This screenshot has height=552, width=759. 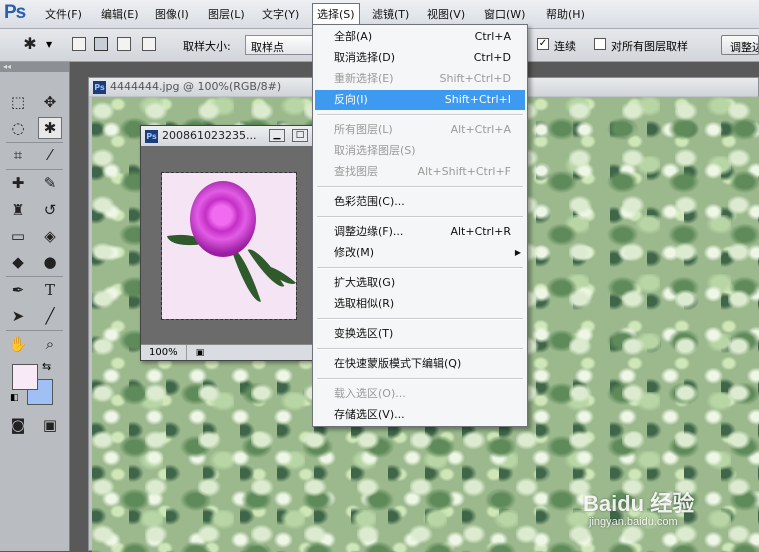 I want to click on line-tool-icon: ╱, so click(x=50, y=316).